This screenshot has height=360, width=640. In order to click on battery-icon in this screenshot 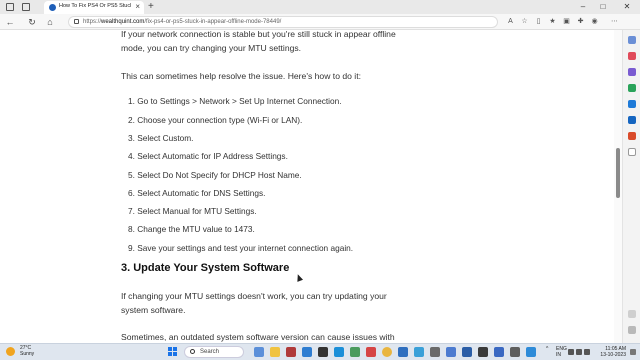, I will do `click(587, 352)`.